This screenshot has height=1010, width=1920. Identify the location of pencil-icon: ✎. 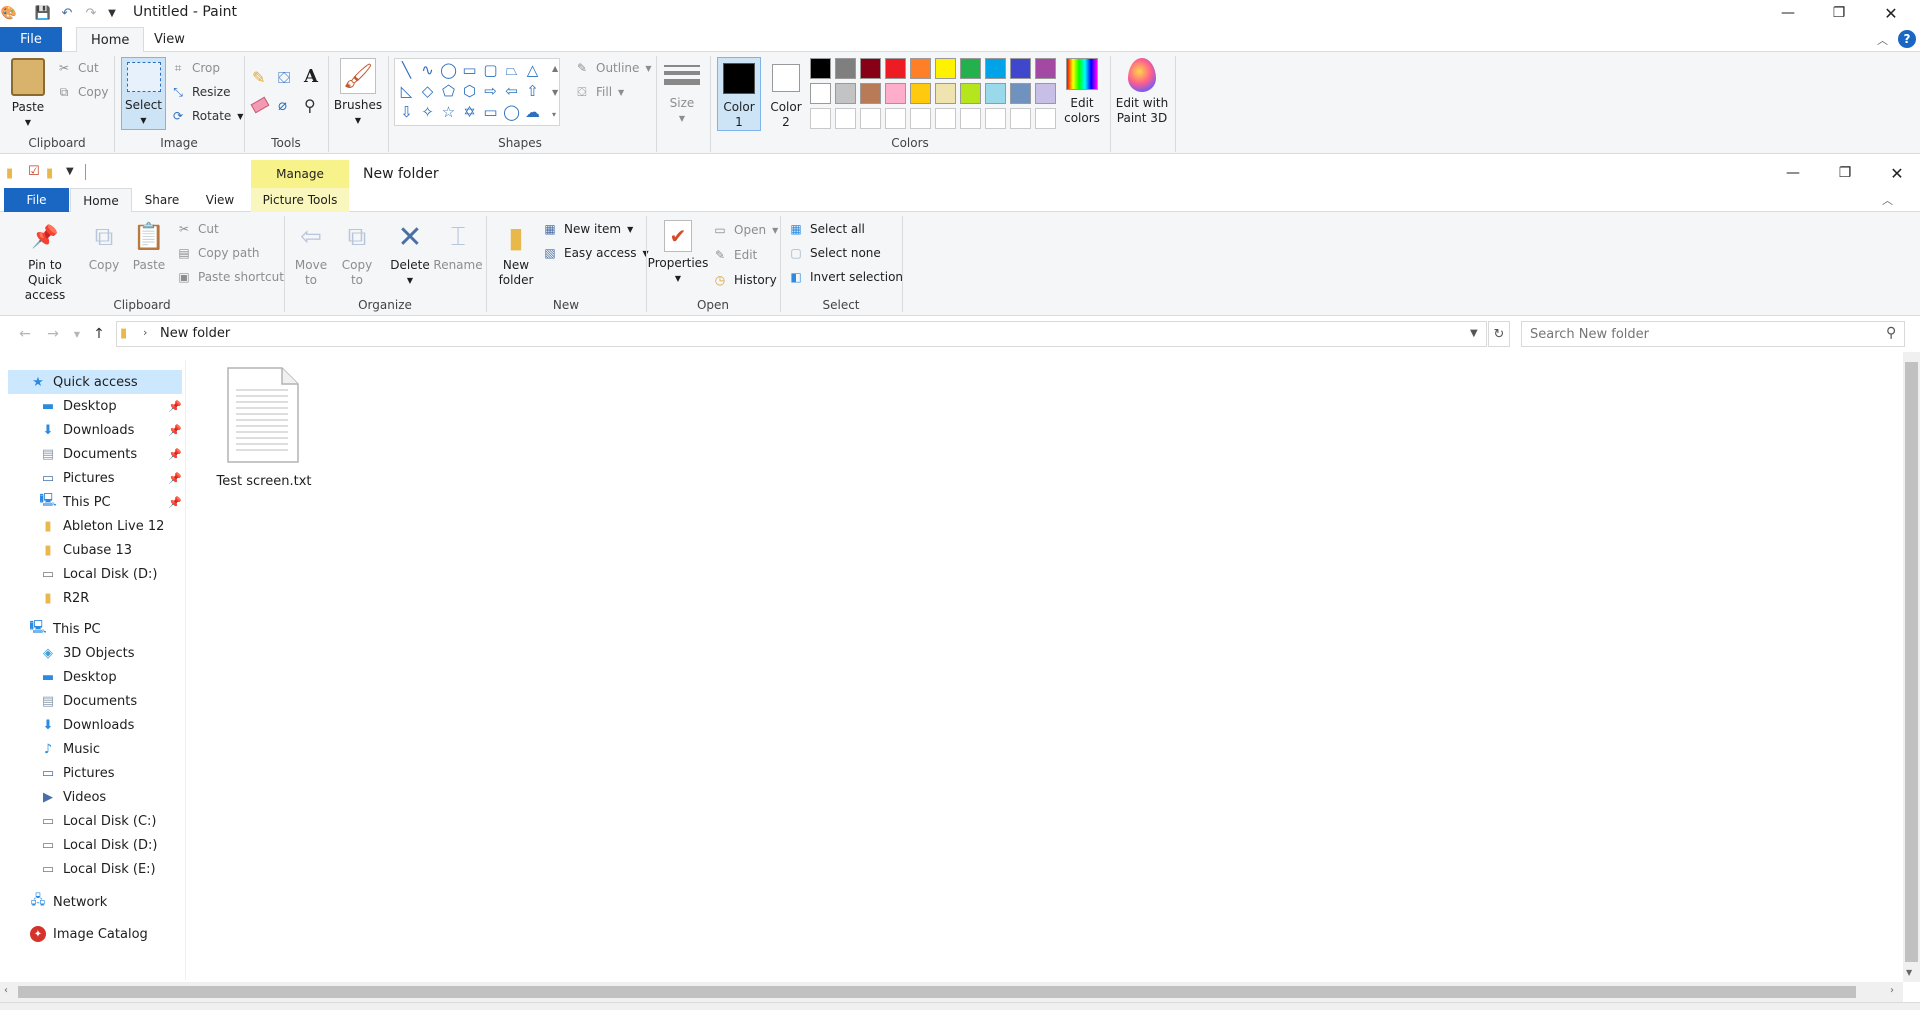
(258, 77).